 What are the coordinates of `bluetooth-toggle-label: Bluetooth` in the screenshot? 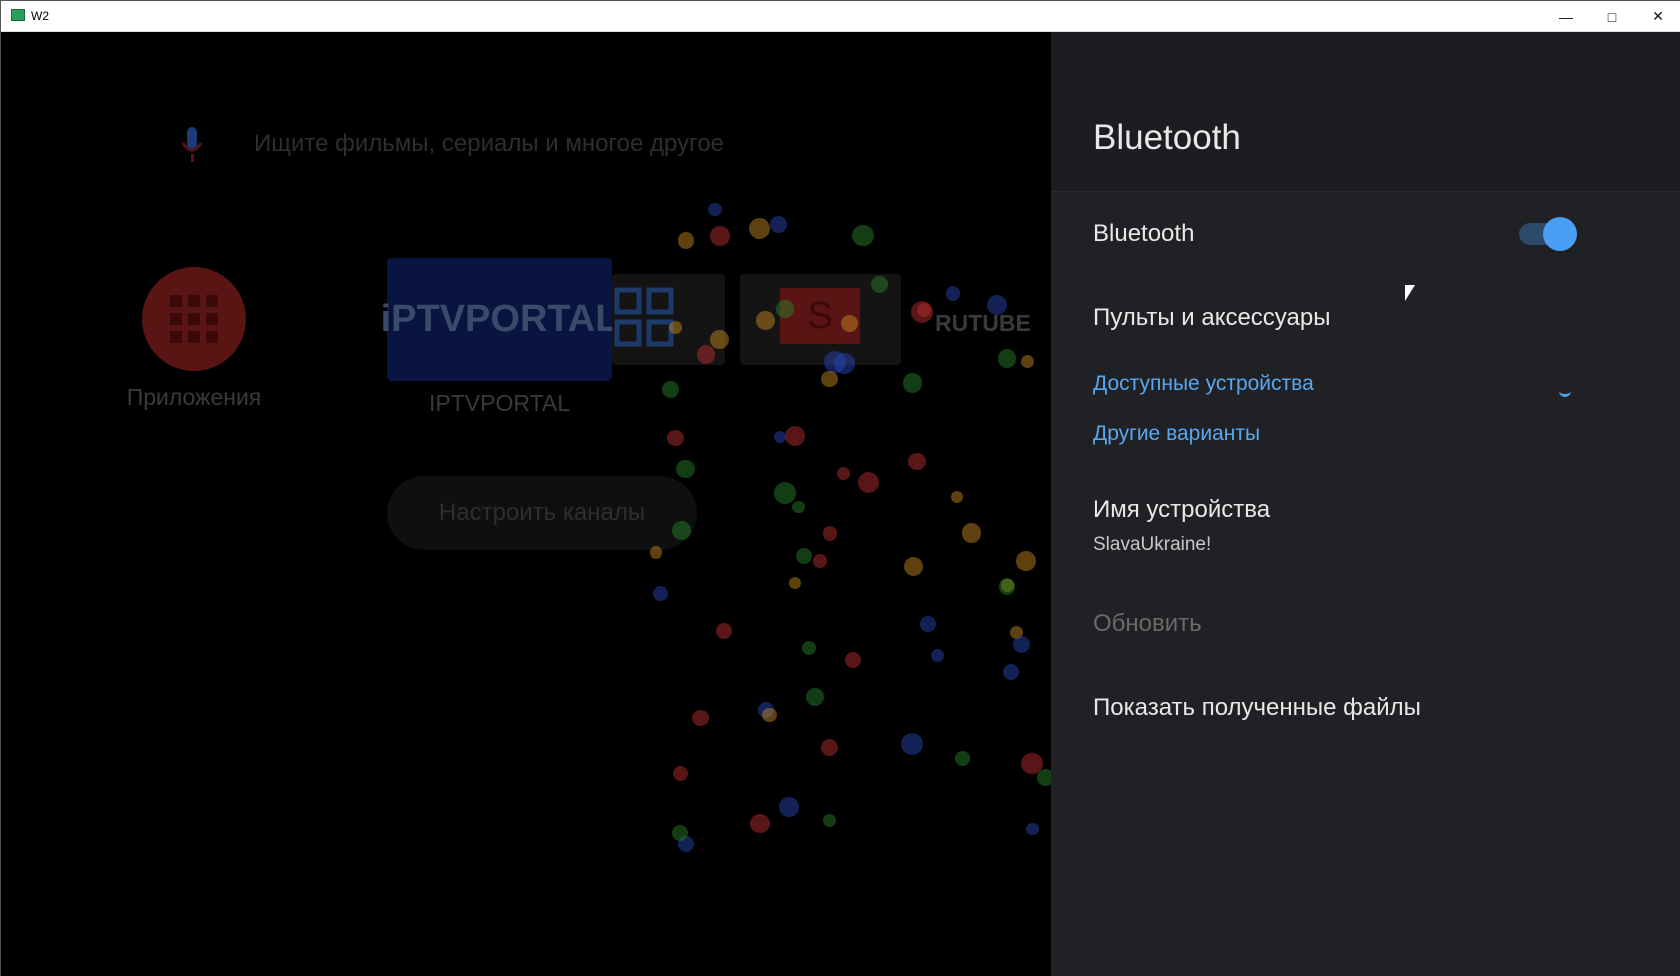 It's located at (1143, 234).